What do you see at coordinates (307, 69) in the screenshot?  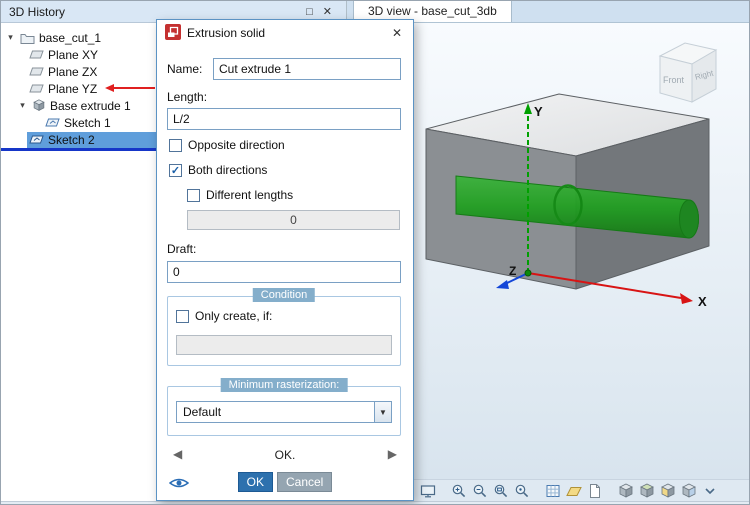 I see `name-input` at bounding box center [307, 69].